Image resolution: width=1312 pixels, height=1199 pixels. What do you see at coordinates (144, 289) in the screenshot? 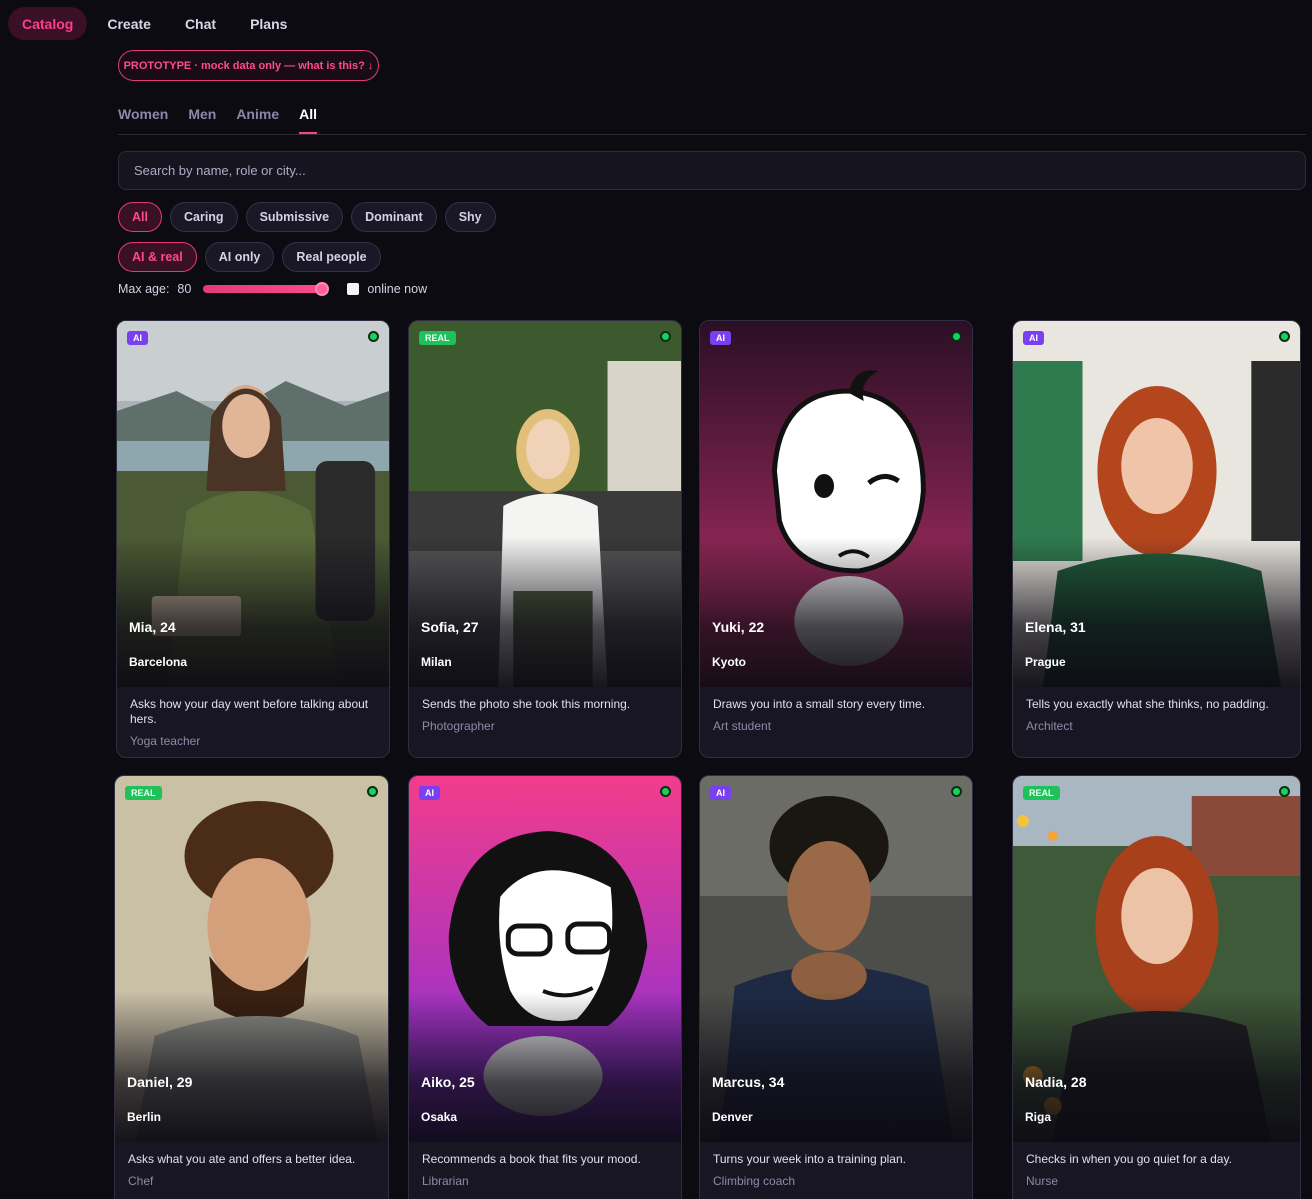
I see `max-age-label: Max age:` at bounding box center [144, 289].